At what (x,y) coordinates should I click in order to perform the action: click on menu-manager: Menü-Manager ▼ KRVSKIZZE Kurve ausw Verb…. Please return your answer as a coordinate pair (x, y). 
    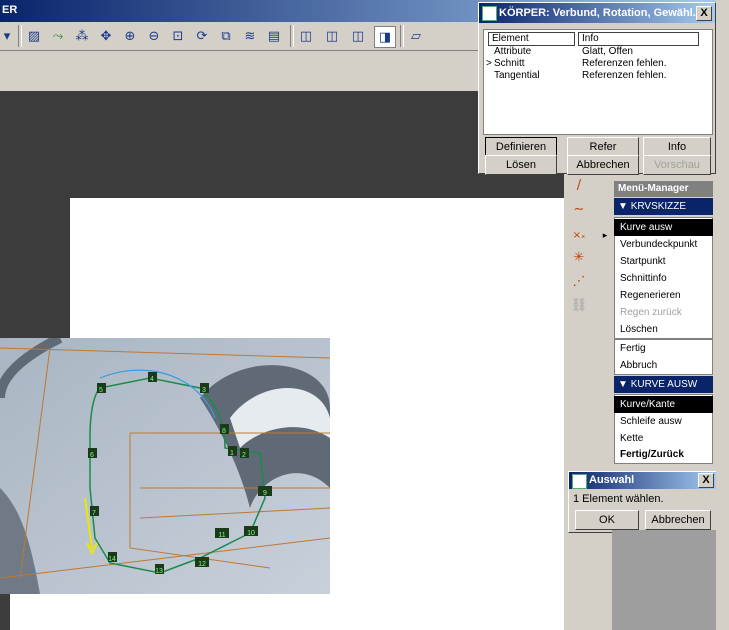
    Looking at the image, I should click on (664, 322).